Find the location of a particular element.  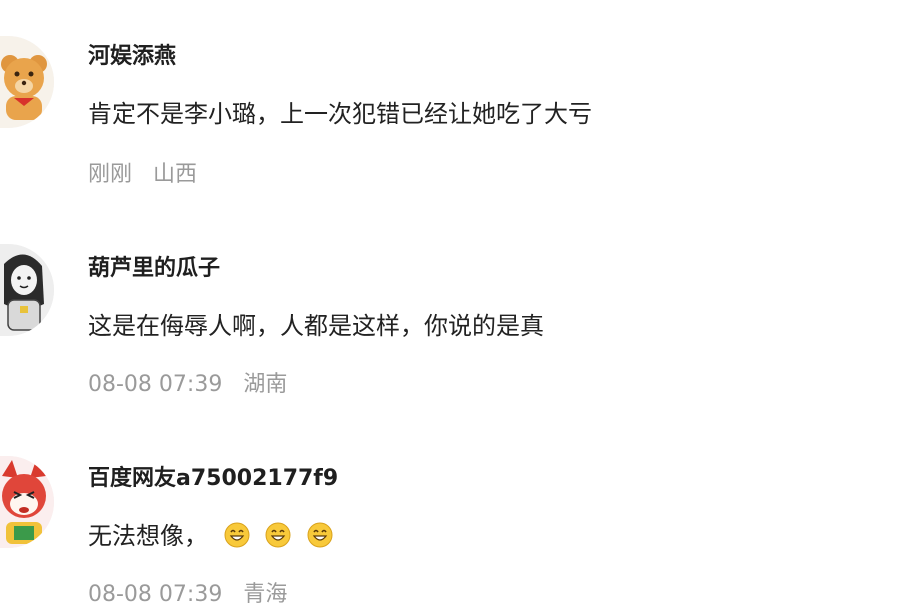

comment-meta: 08-08 07:39 青海 is located at coordinates (187, 592).